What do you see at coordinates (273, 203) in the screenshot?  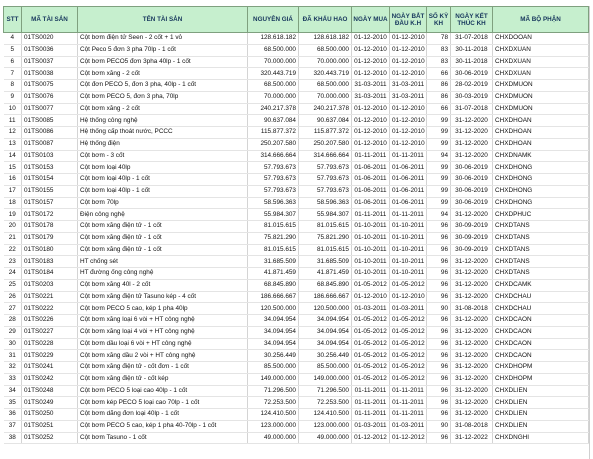 I see `cell-original-cost: 58.596.363` at bounding box center [273, 203].